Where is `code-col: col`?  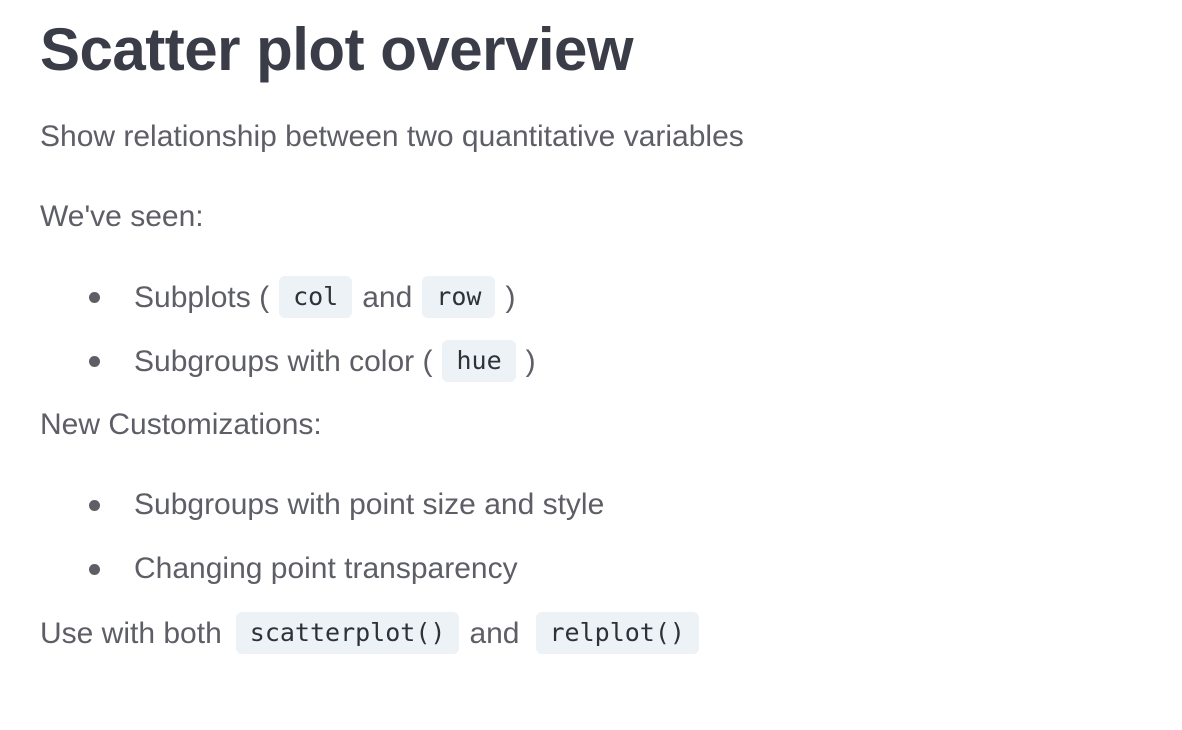 code-col: col is located at coordinates (316, 297).